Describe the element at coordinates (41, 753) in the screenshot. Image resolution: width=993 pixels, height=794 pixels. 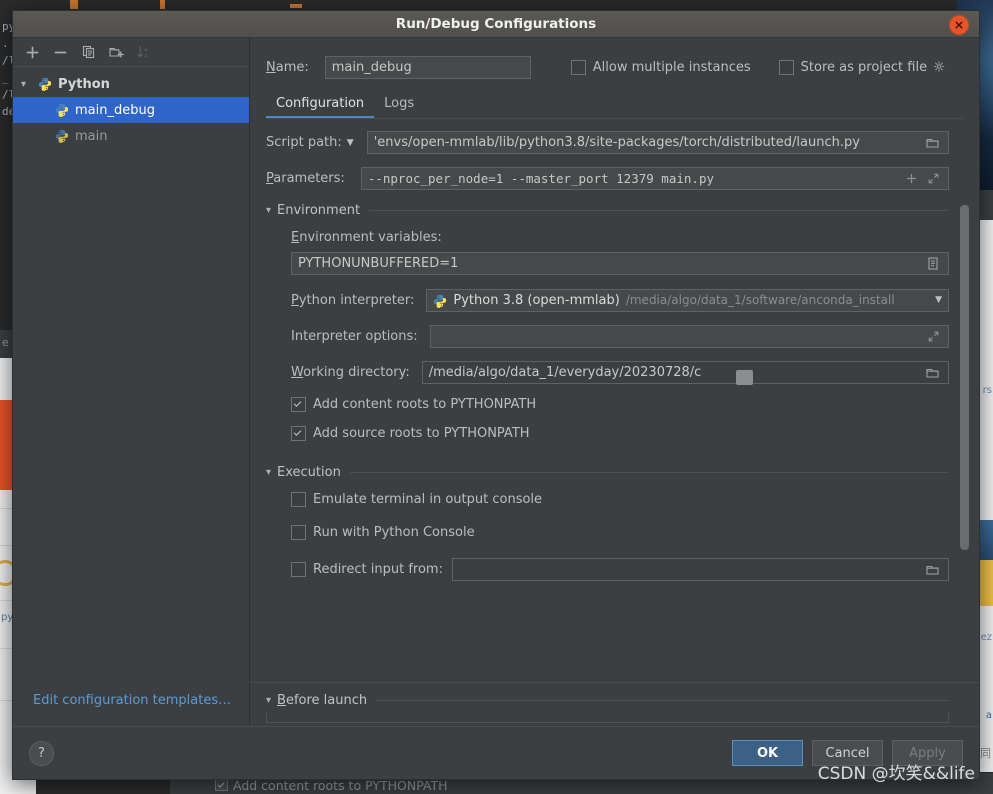
I see `help-button: ?` at that location.